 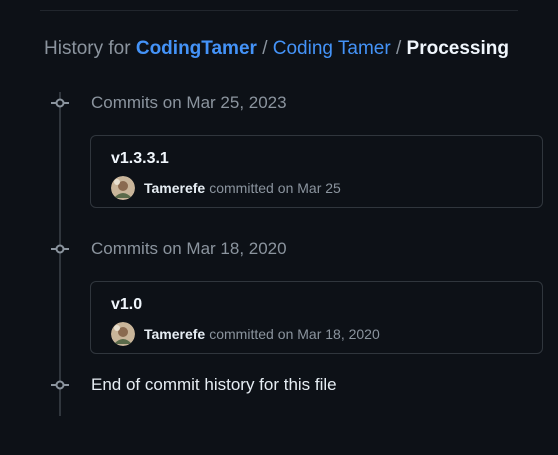 What do you see at coordinates (87, 48) in the screenshot?
I see `breadcrumb-prefix: History for` at bounding box center [87, 48].